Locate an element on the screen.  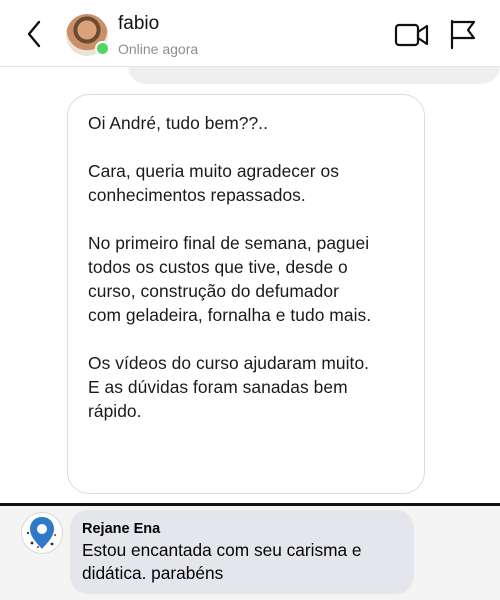
report-button is located at coordinates (463, 34).